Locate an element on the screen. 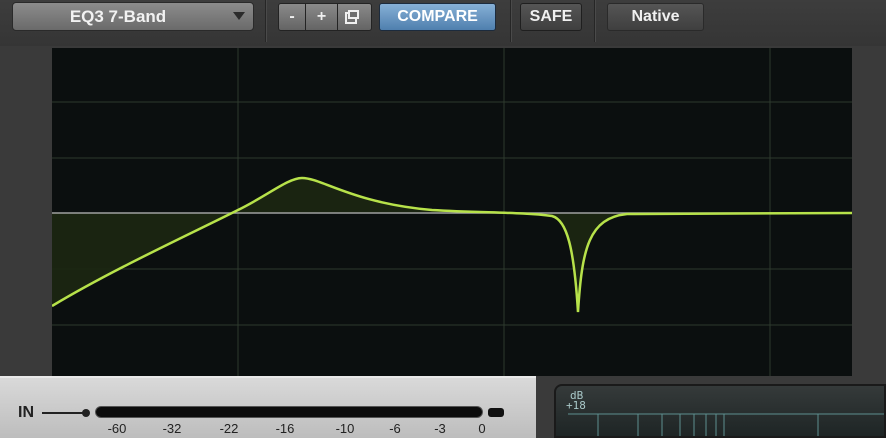  copy-settings-button is located at coordinates (355, 17).